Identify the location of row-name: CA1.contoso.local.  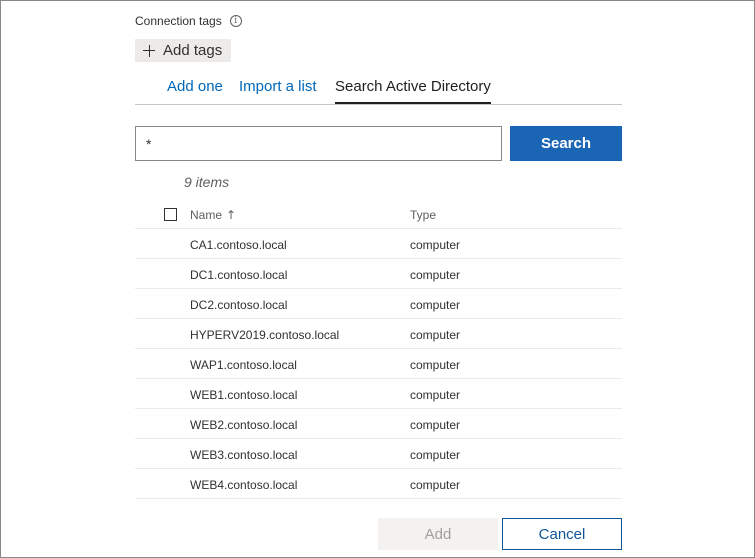
(238, 245).